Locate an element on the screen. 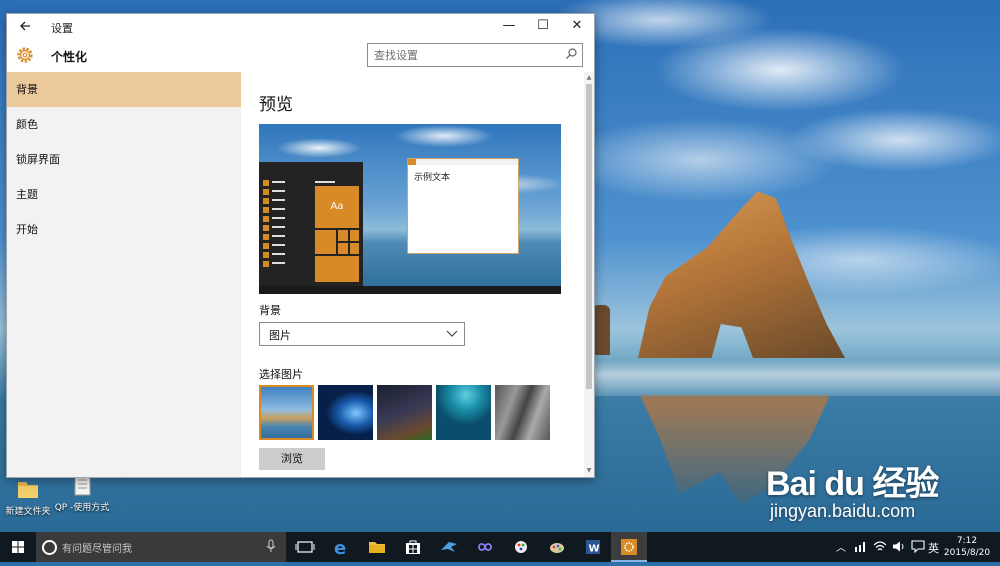  dropdown-value: 图片 is located at coordinates (280, 335).